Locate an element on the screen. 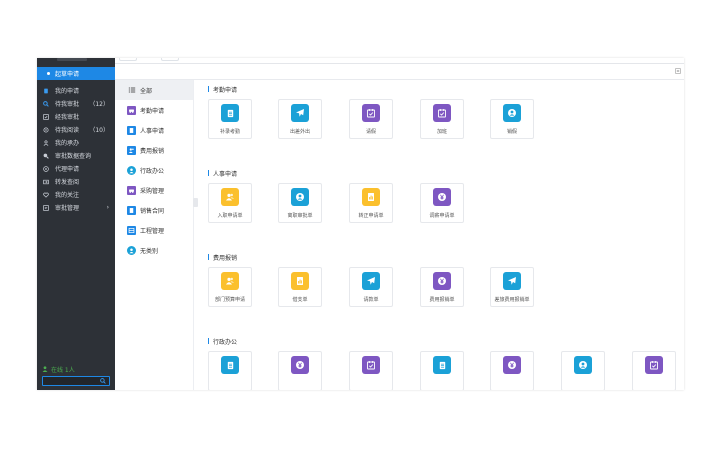 This screenshot has height=450, width=720. sidebar-item-6: 代理申请 is located at coordinates (76, 168).